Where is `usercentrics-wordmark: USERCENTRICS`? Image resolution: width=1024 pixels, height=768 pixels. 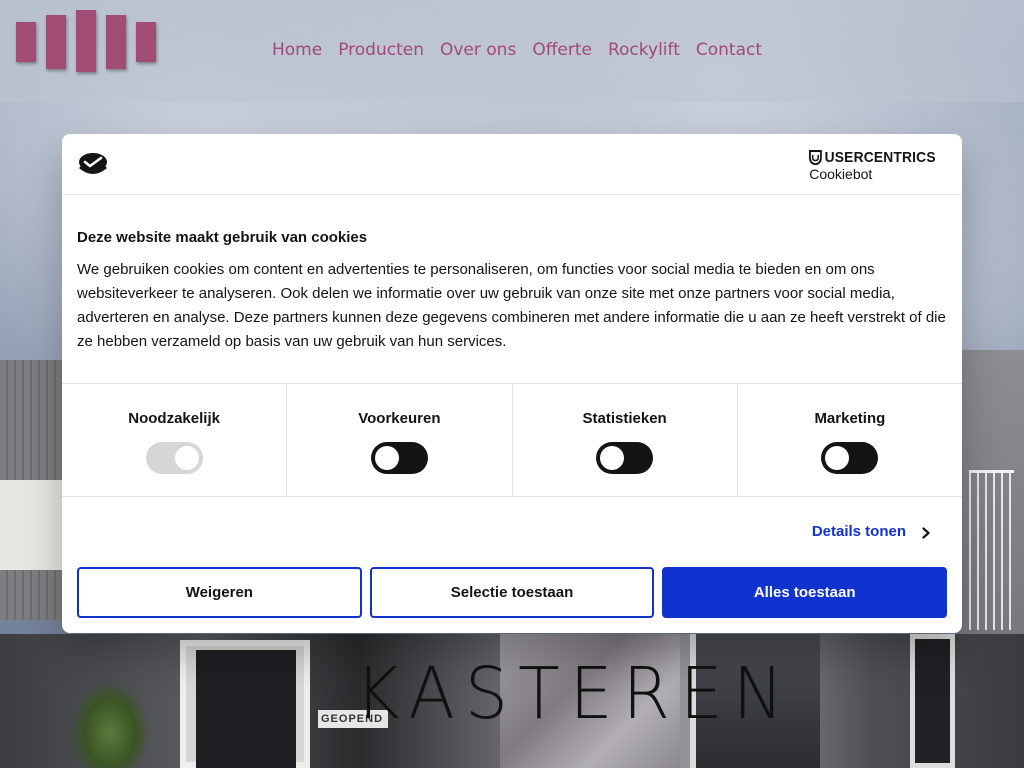 usercentrics-wordmark: USERCENTRICS is located at coordinates (872, 157).